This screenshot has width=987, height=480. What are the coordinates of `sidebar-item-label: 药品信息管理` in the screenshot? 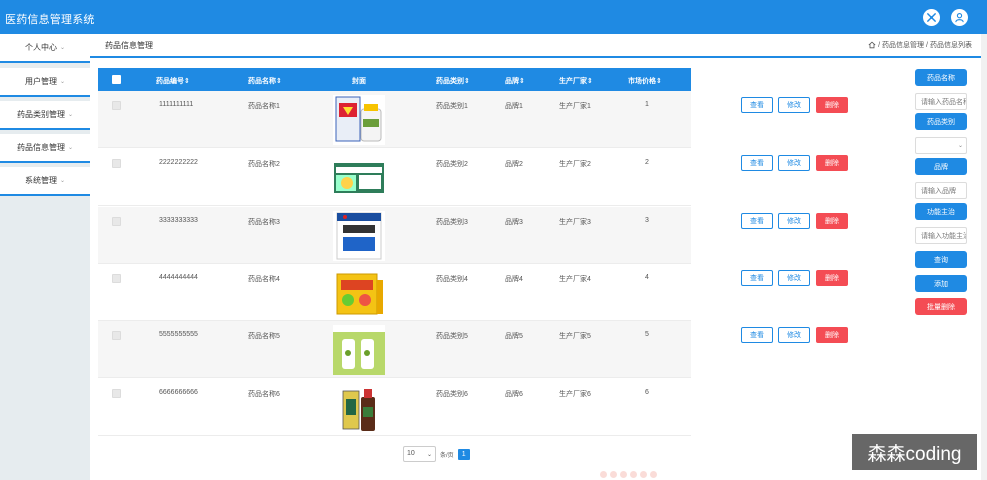 It's located at (40, 147).